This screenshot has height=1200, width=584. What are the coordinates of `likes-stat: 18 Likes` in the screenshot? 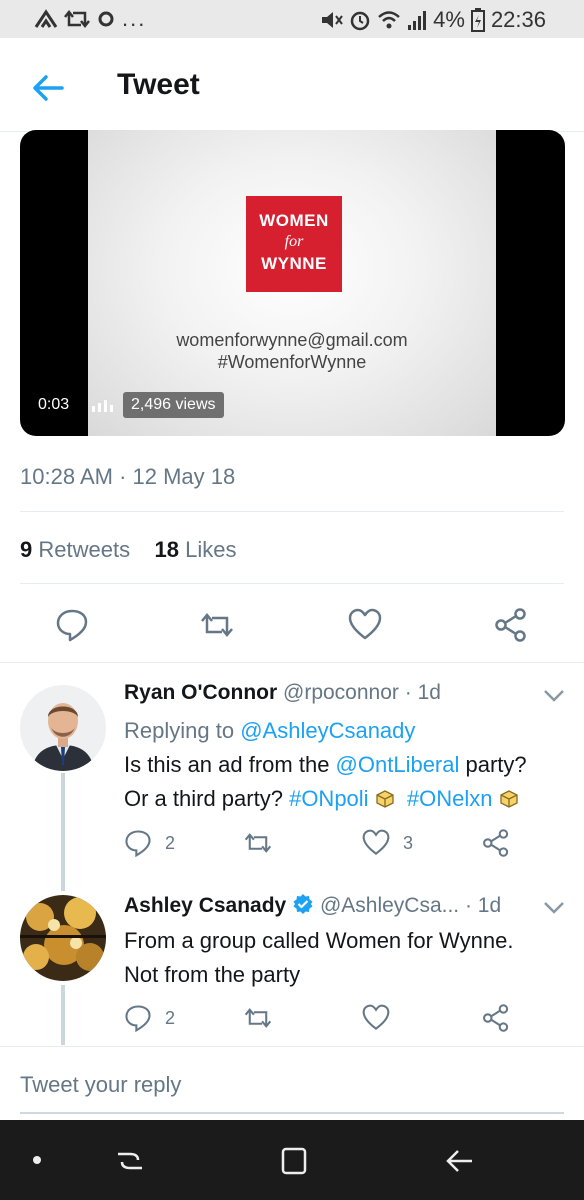 It's located at (196, 549).